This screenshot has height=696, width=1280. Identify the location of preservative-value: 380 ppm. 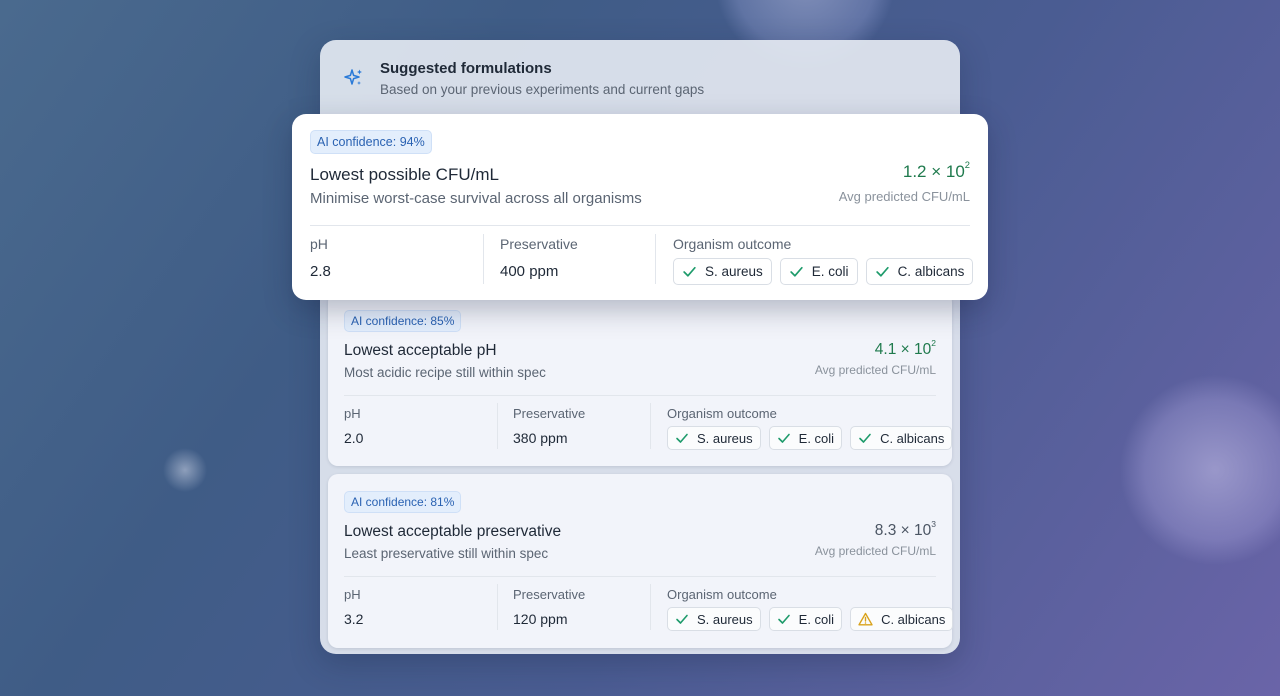
(540, 438).